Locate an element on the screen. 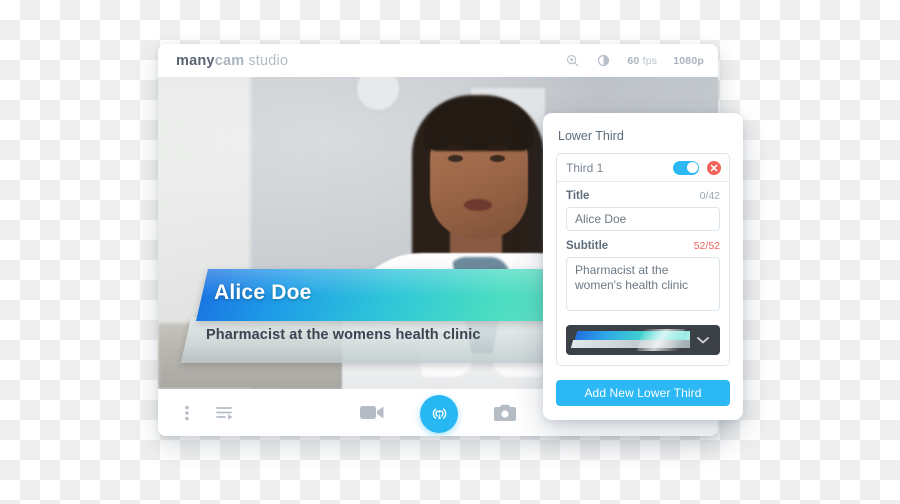  lower-third-item-body: Title 0/42 Subtitle 52/52 is located at coordinates (643, 273).